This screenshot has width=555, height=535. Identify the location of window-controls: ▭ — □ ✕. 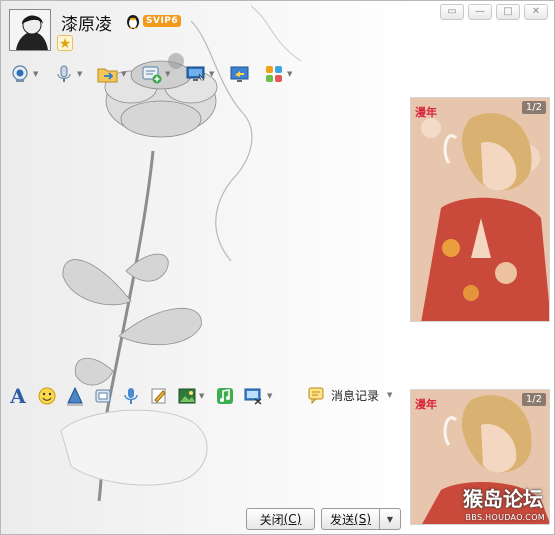
(494, 12).